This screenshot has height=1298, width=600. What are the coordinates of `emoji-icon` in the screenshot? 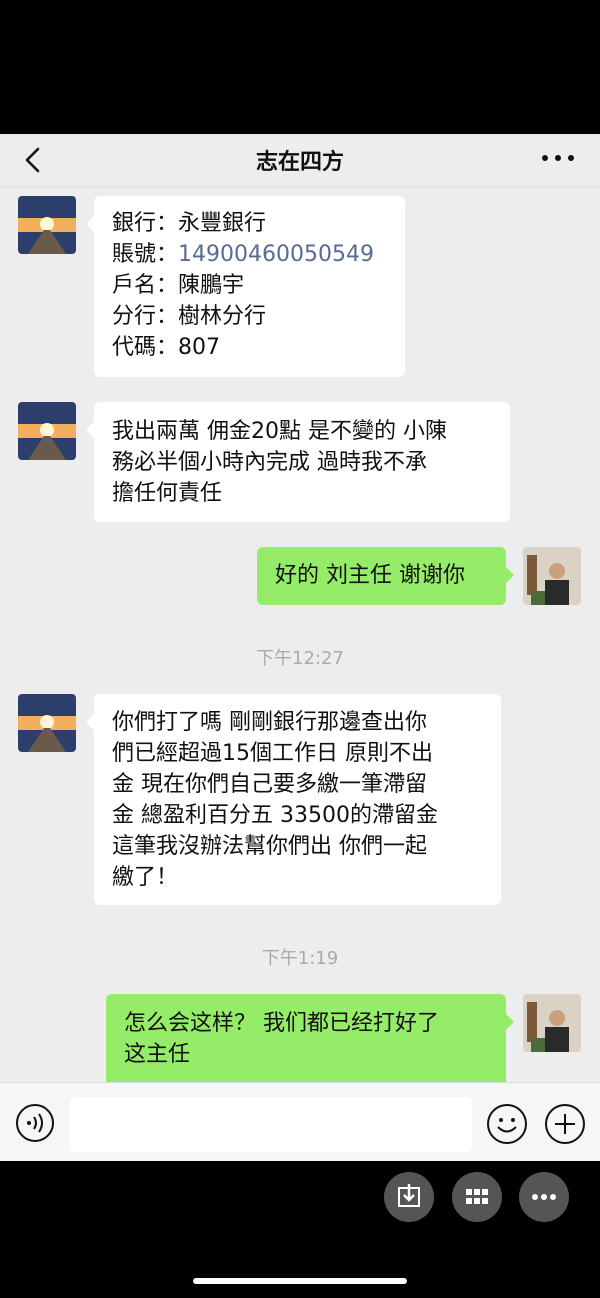 It's located at (507, 1124).